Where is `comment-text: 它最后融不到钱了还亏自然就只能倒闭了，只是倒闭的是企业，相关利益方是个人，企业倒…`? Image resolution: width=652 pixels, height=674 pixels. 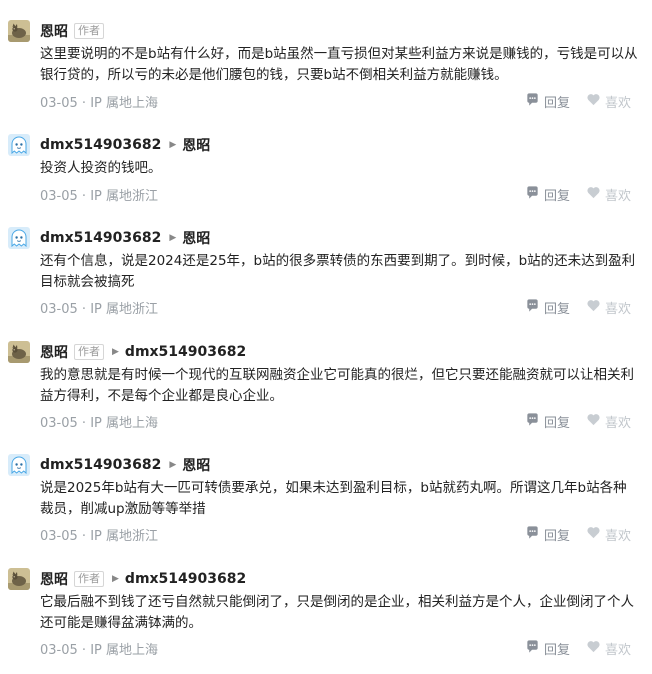 comment-text: 它最后融不到钱了还亏自然就只能倒闭了，只是倒闭的是企业，相关利益方是个人，企业倒… is located at coordinates (337, 612).